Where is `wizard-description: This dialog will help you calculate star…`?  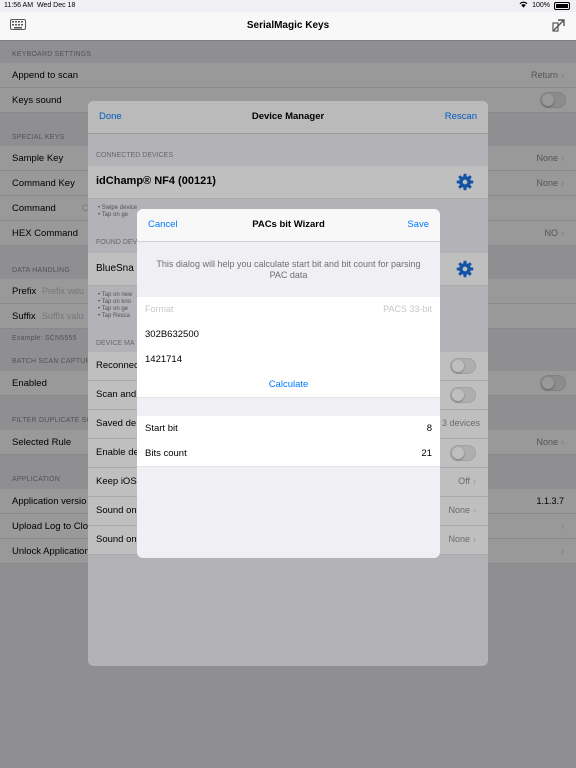
wizard-description: This dialog will help you calculate star… is located at coordinates (288, 269).